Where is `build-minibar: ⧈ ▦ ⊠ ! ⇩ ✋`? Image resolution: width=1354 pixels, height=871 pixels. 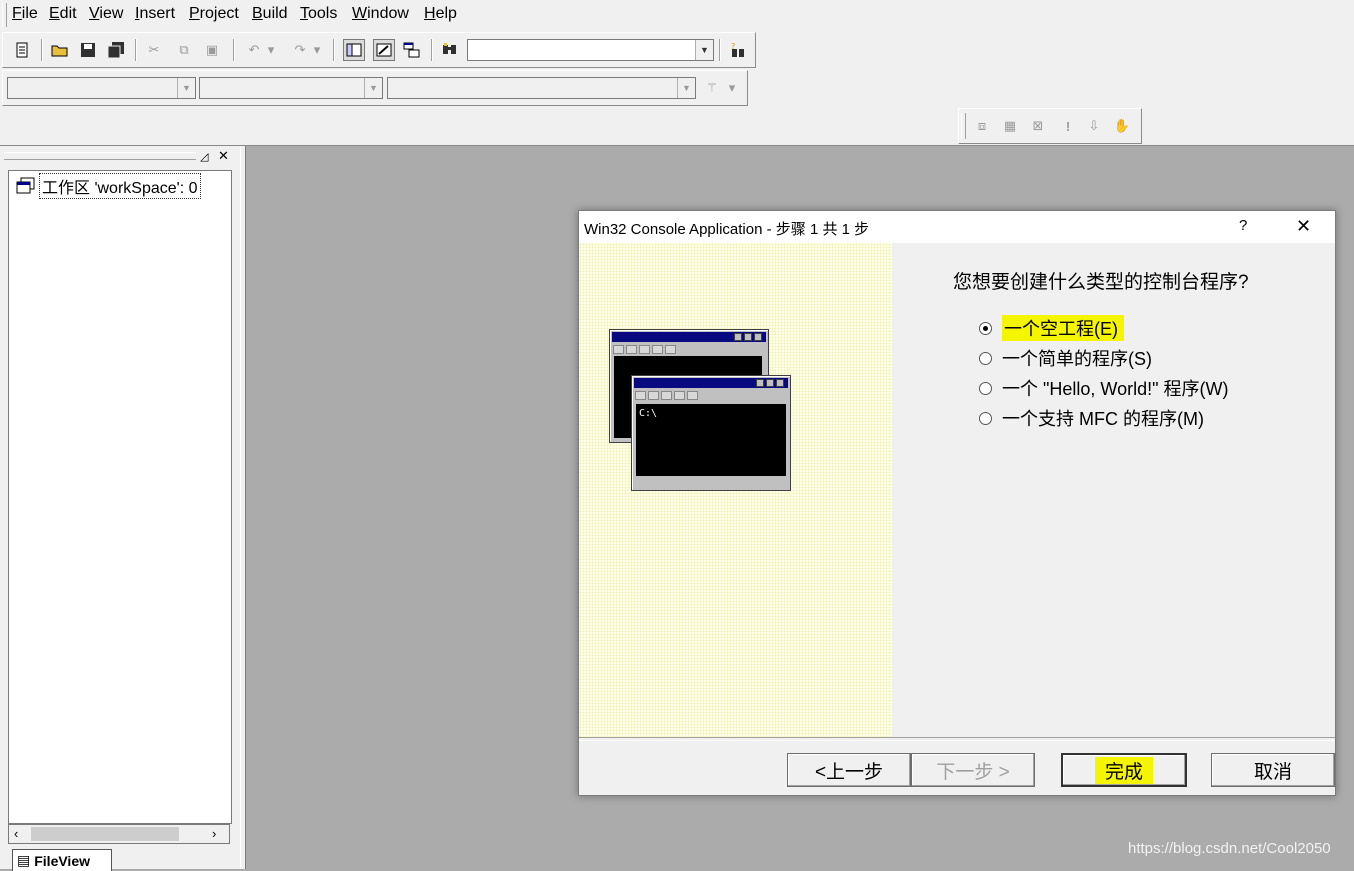 build-minibar: ⧈ ▦ ⊠ ! ⇩ ✋ is located at coordinates (1050, 126).